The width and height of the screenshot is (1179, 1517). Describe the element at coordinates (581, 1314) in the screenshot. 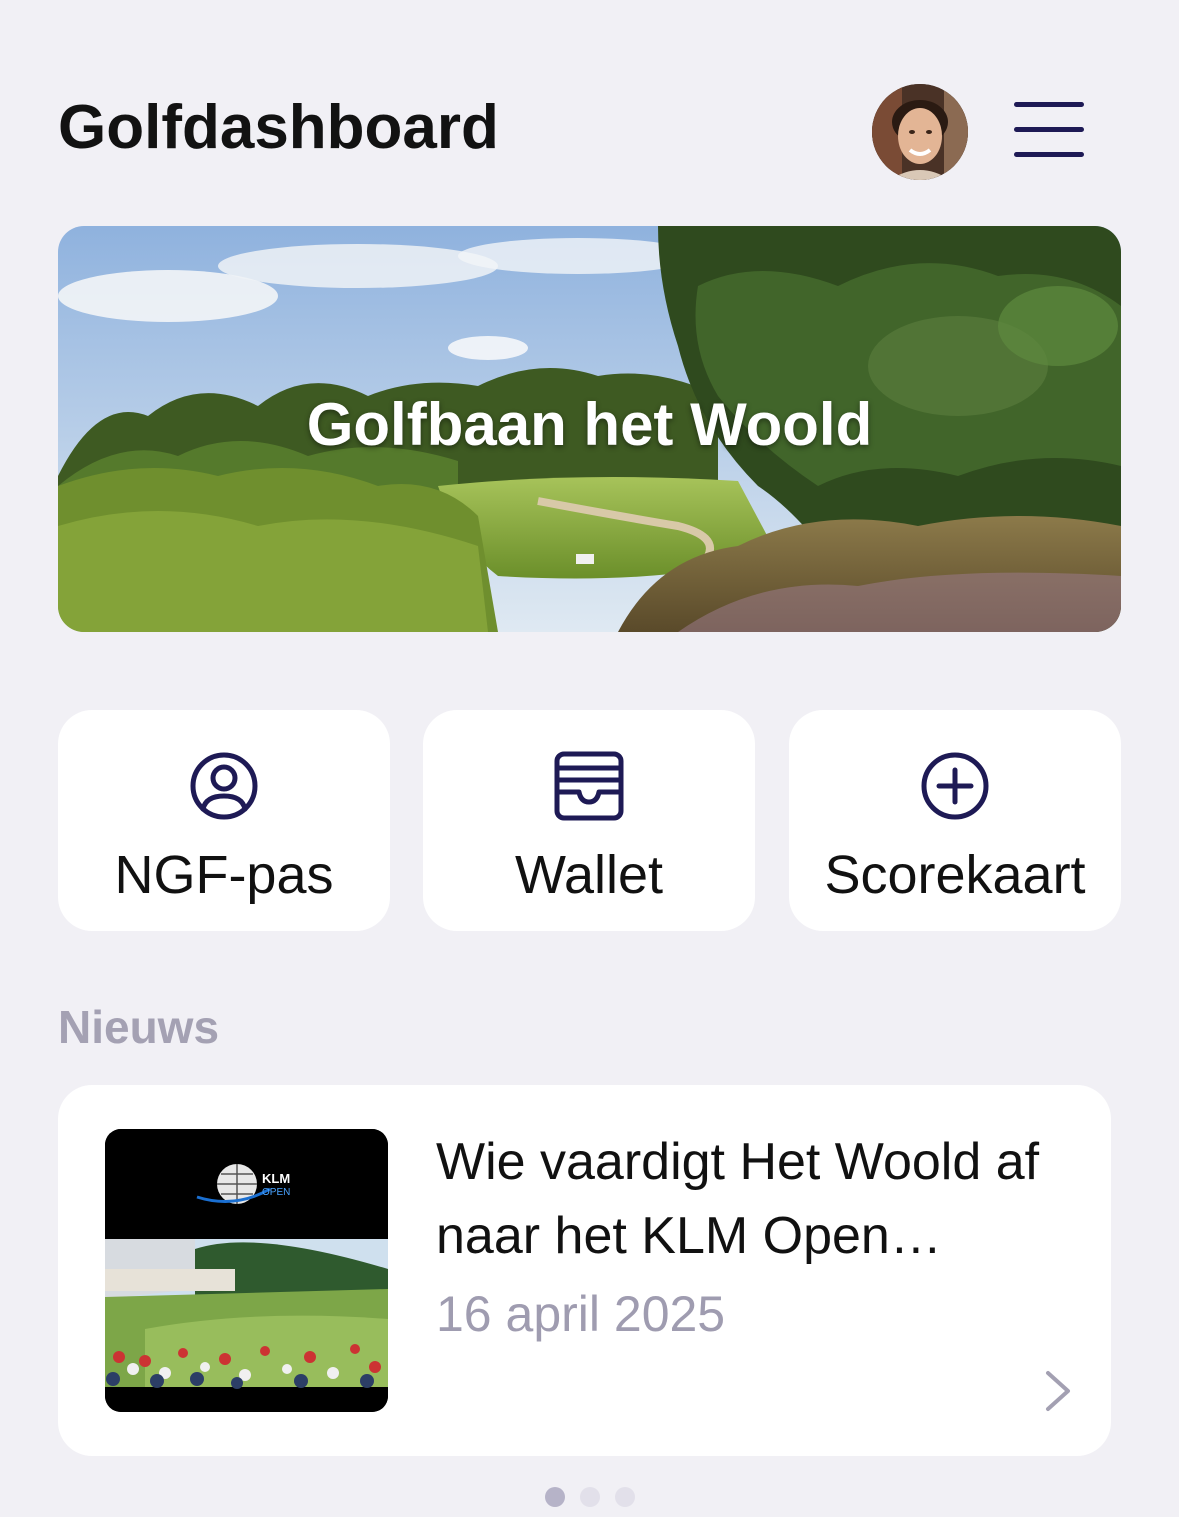

I see `news-date: 16 april 2025` at that location.